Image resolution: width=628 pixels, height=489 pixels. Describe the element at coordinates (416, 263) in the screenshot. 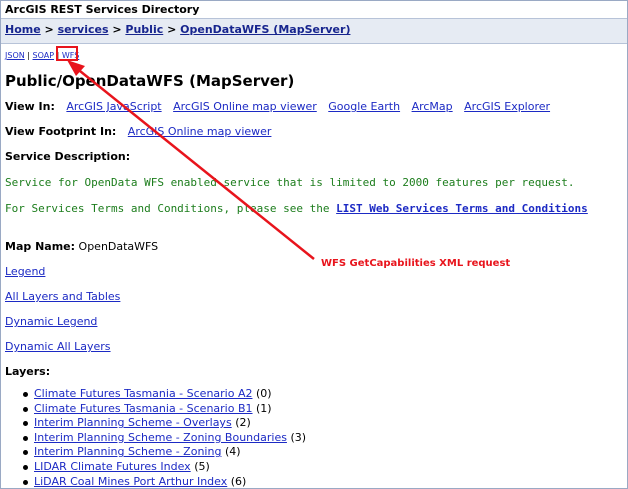

I see `annotation-label: WFS GetCapabilities XML request` at that location.